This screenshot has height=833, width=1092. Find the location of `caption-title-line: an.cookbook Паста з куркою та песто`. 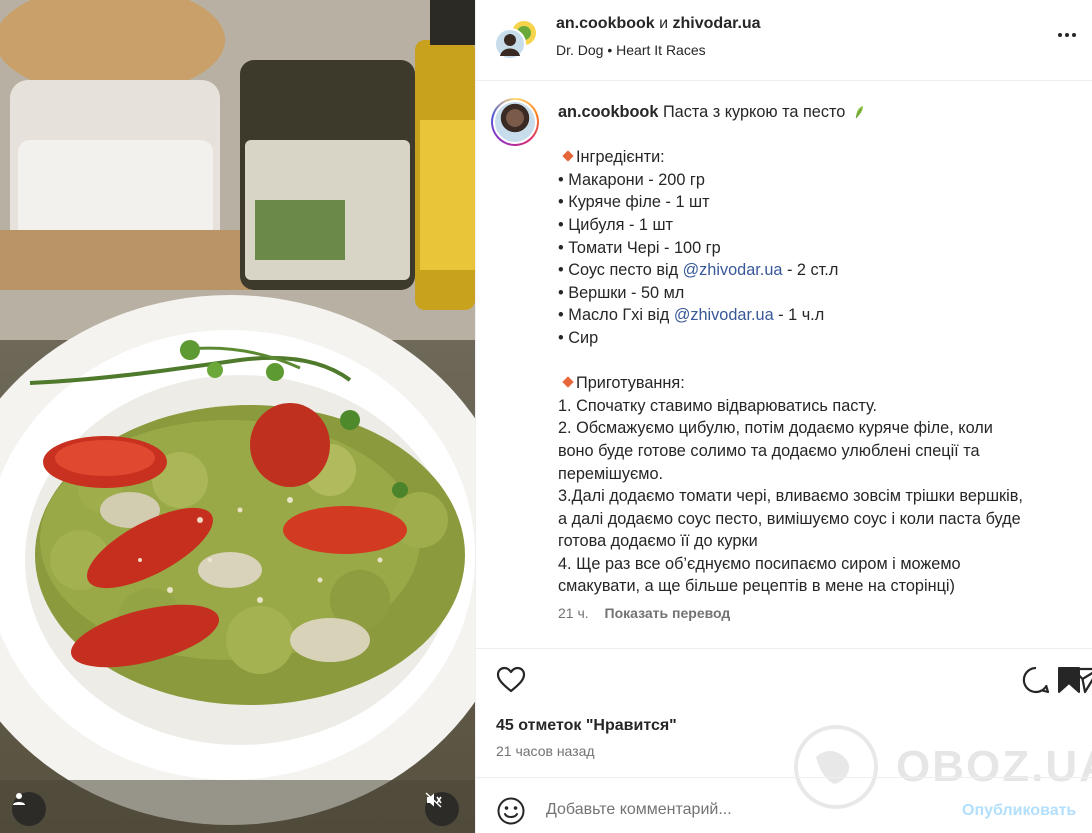

caption-title-line: an.cookbook Паста з куркою та песто is located at coordinates (818, 112).